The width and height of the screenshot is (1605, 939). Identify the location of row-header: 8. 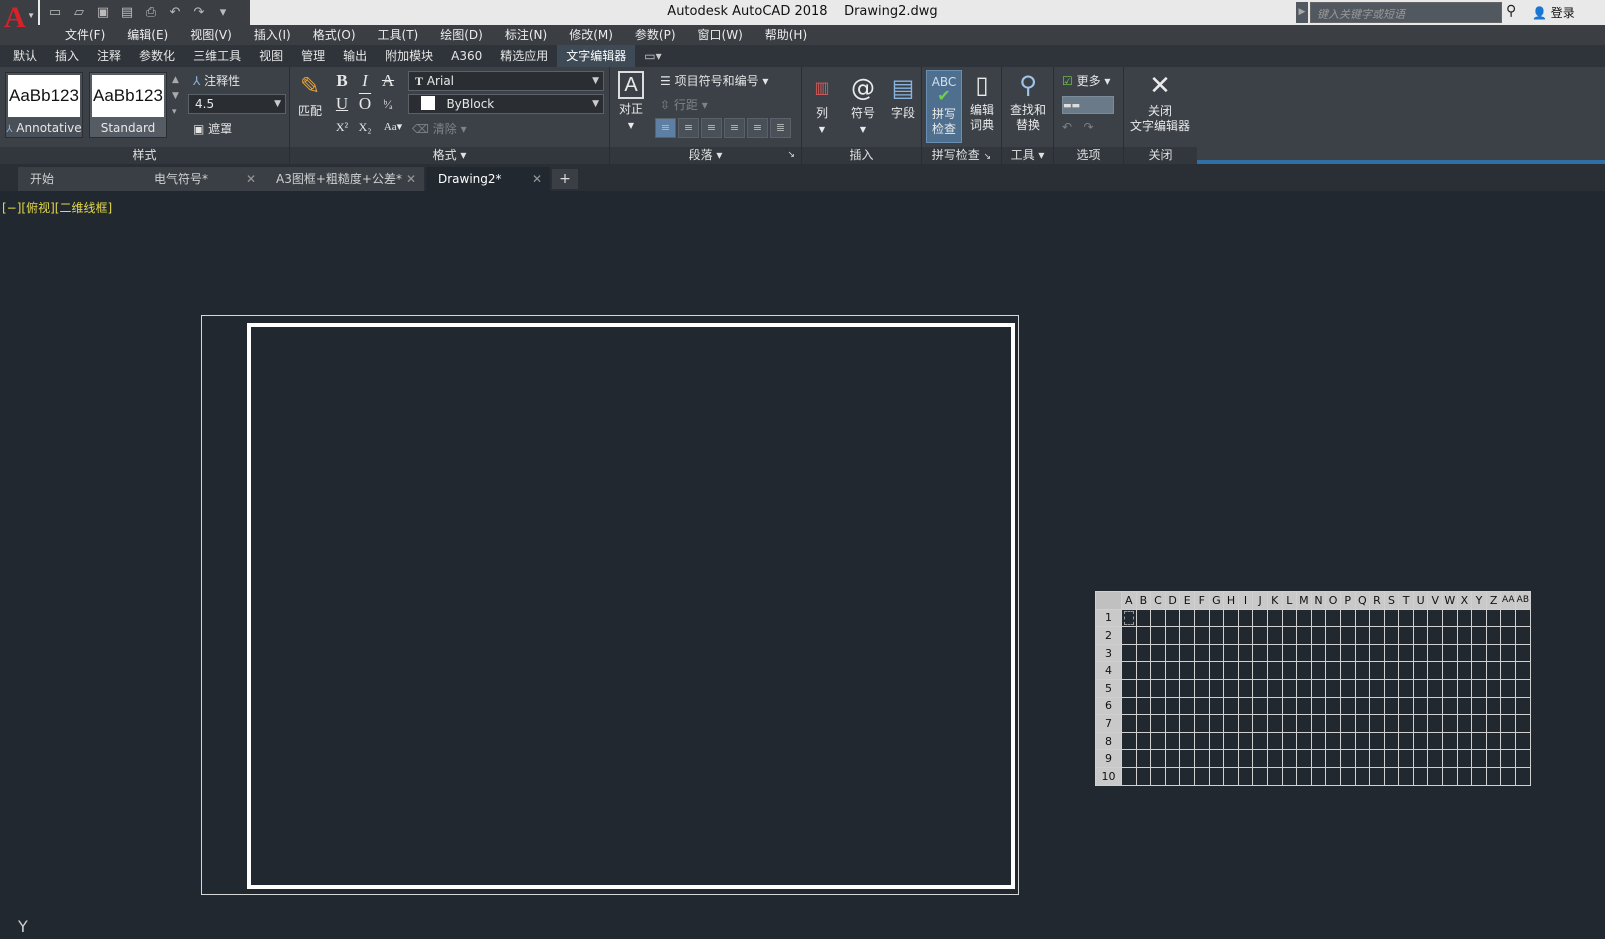
(1108, 741).